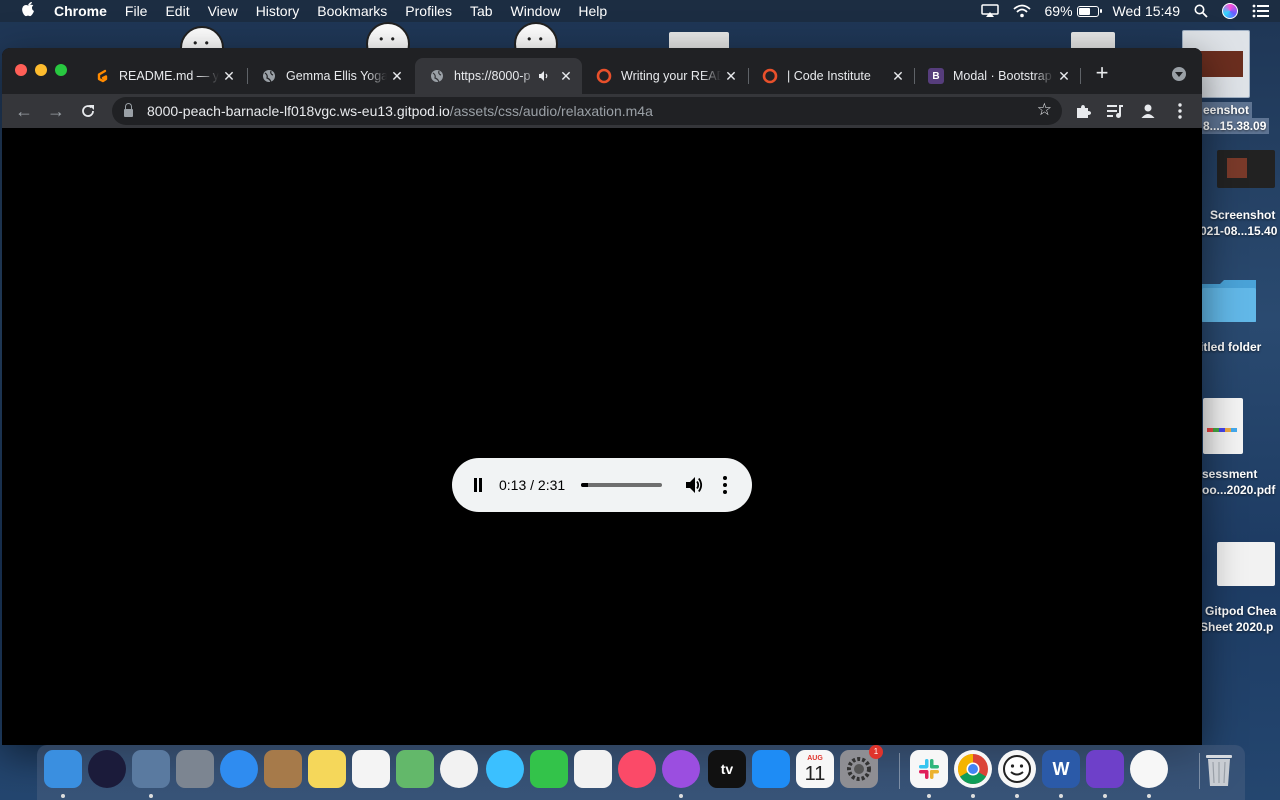 The image size is (1280, 800). What do you see at coordinates (136, 11) in the screenshot?
I see `menu-file: File` at bounding box center [136, 11].